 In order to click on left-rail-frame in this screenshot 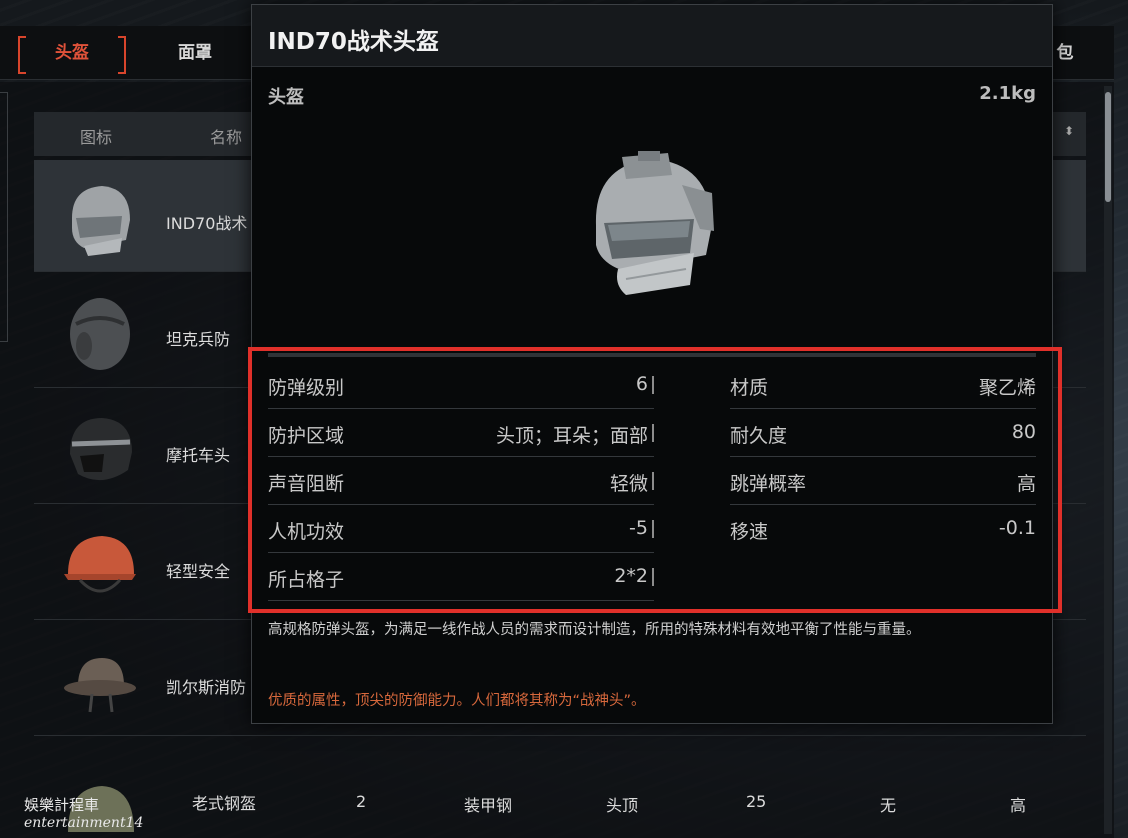, I will do `click(4, 217)`.